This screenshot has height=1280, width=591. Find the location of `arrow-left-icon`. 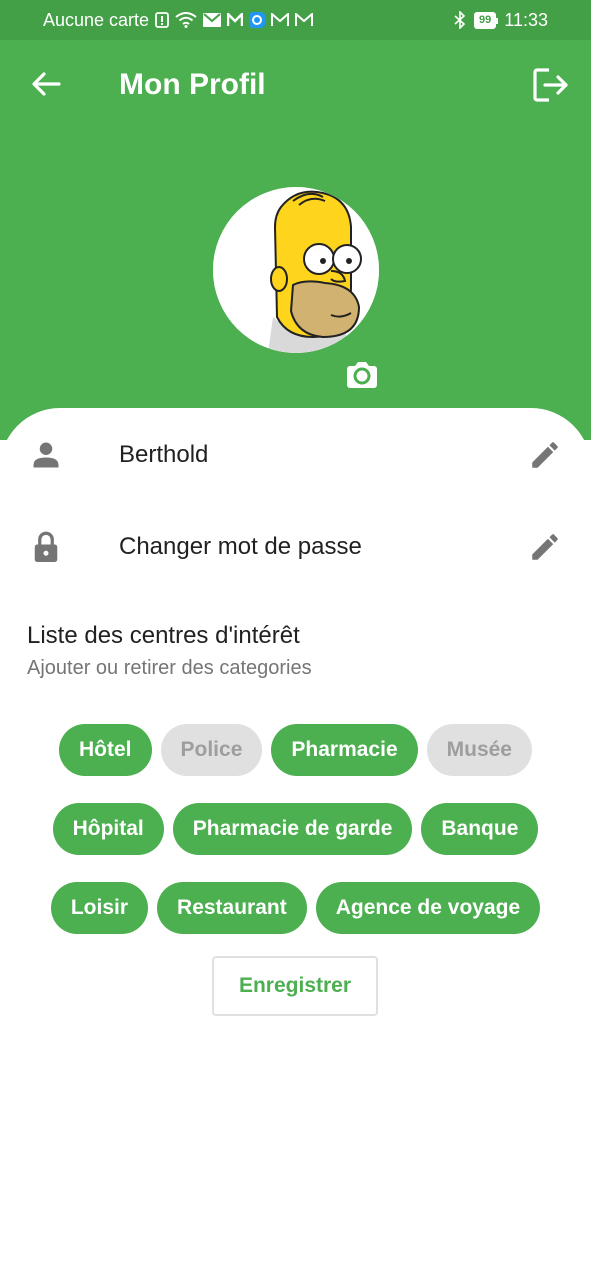

arrow-left-icon is located at coordinates (46, 84).